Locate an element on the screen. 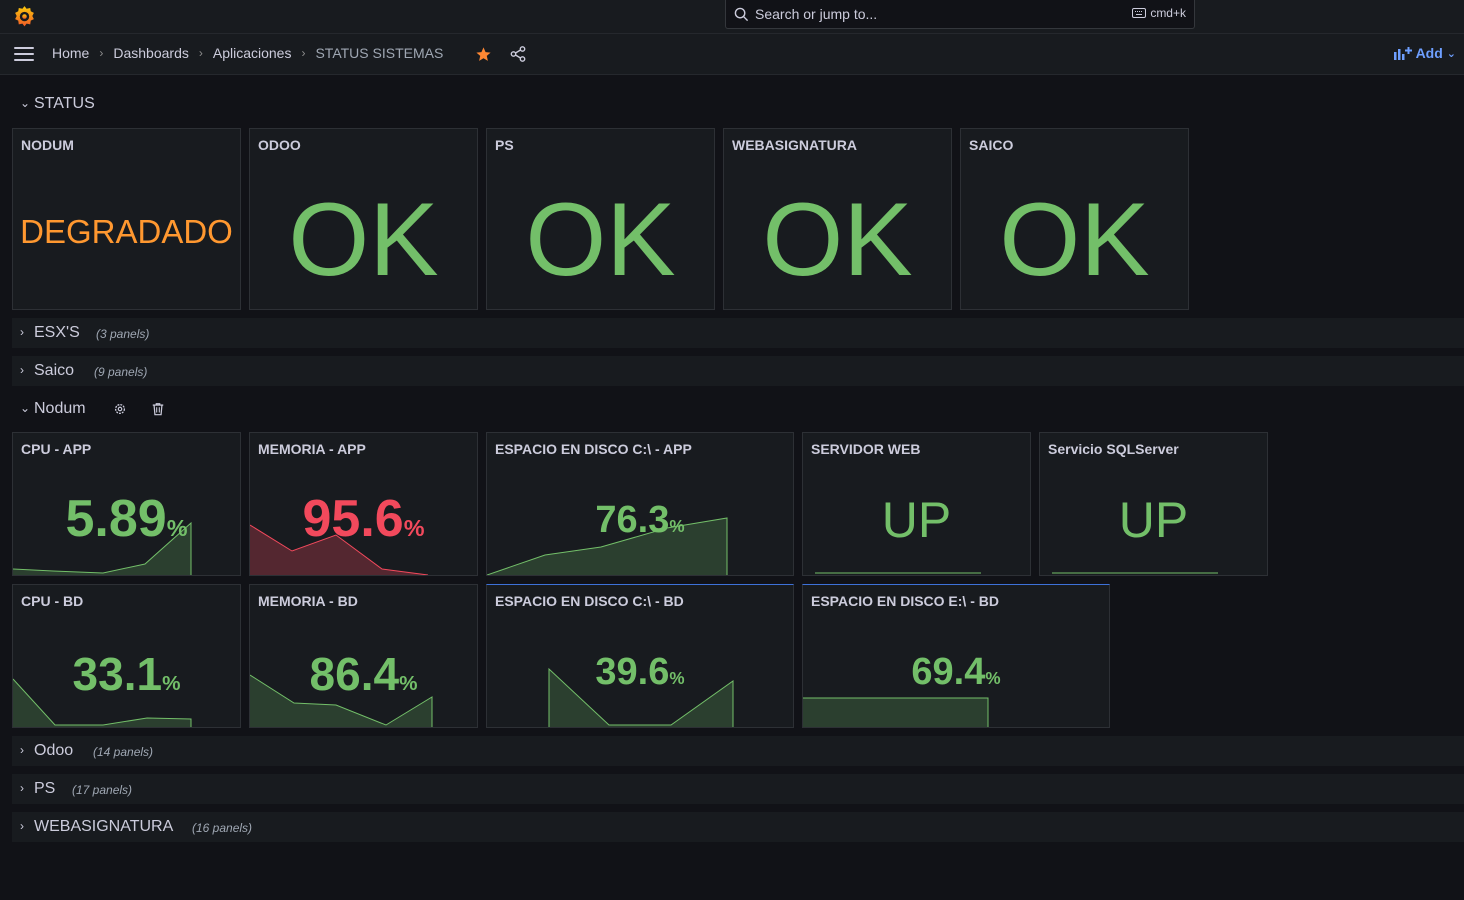 This screenshot has width=1464, height=900. panel-webasignatura-status: WEBASIGNATURA OK is located at coordinates (837, 219).